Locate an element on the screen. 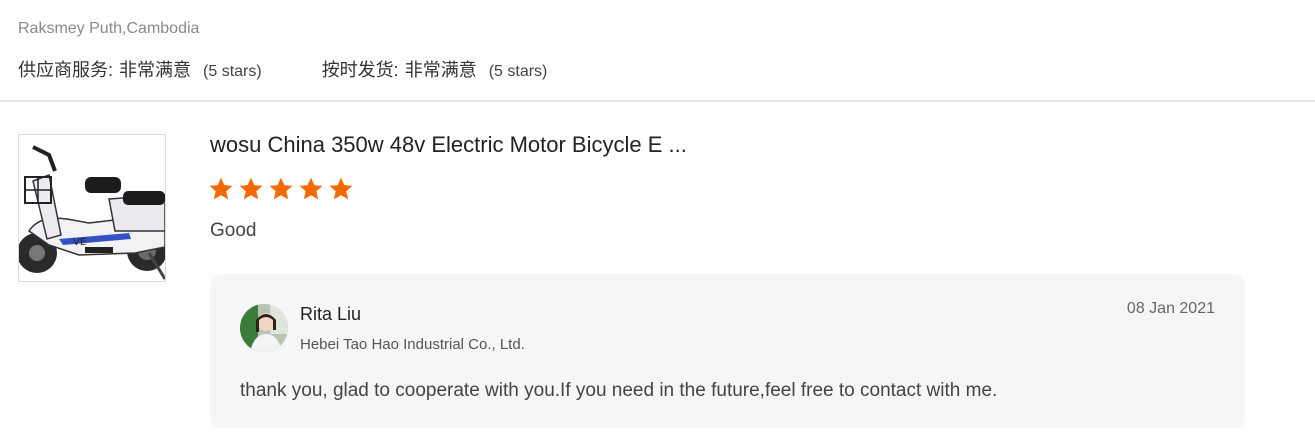 This screenshot has height=442, width=1315. reviewer-name-location: Raksmey Puth,Cambodia is located at coordinates (109, 28).